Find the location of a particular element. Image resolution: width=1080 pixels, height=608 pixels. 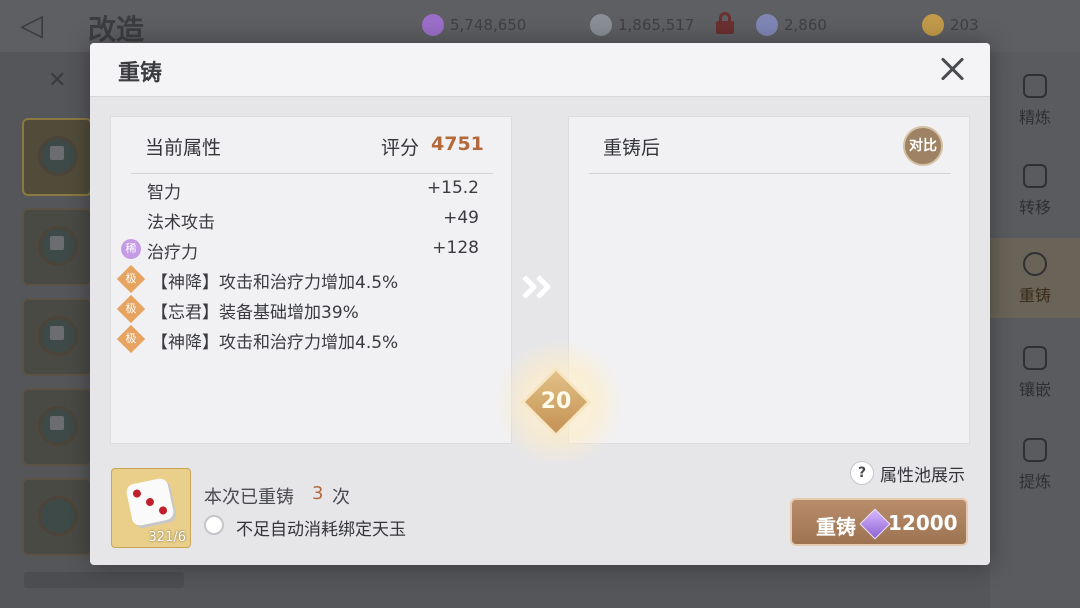

panel-title: 当前属性 is located at coordinates (183, 148).